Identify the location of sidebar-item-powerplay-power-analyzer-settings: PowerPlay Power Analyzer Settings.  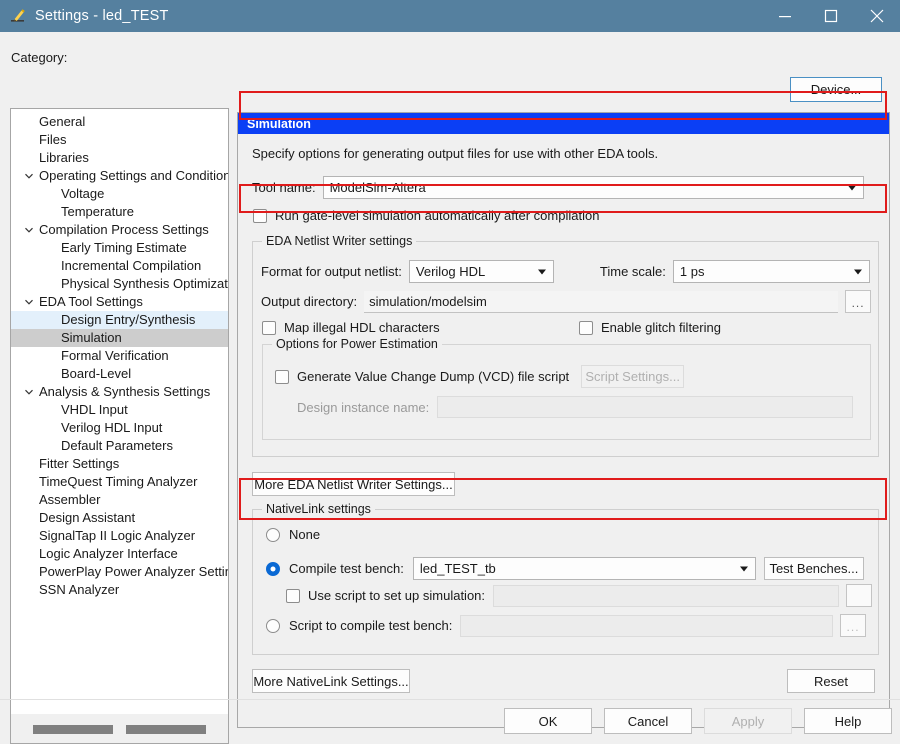
(119, 572).